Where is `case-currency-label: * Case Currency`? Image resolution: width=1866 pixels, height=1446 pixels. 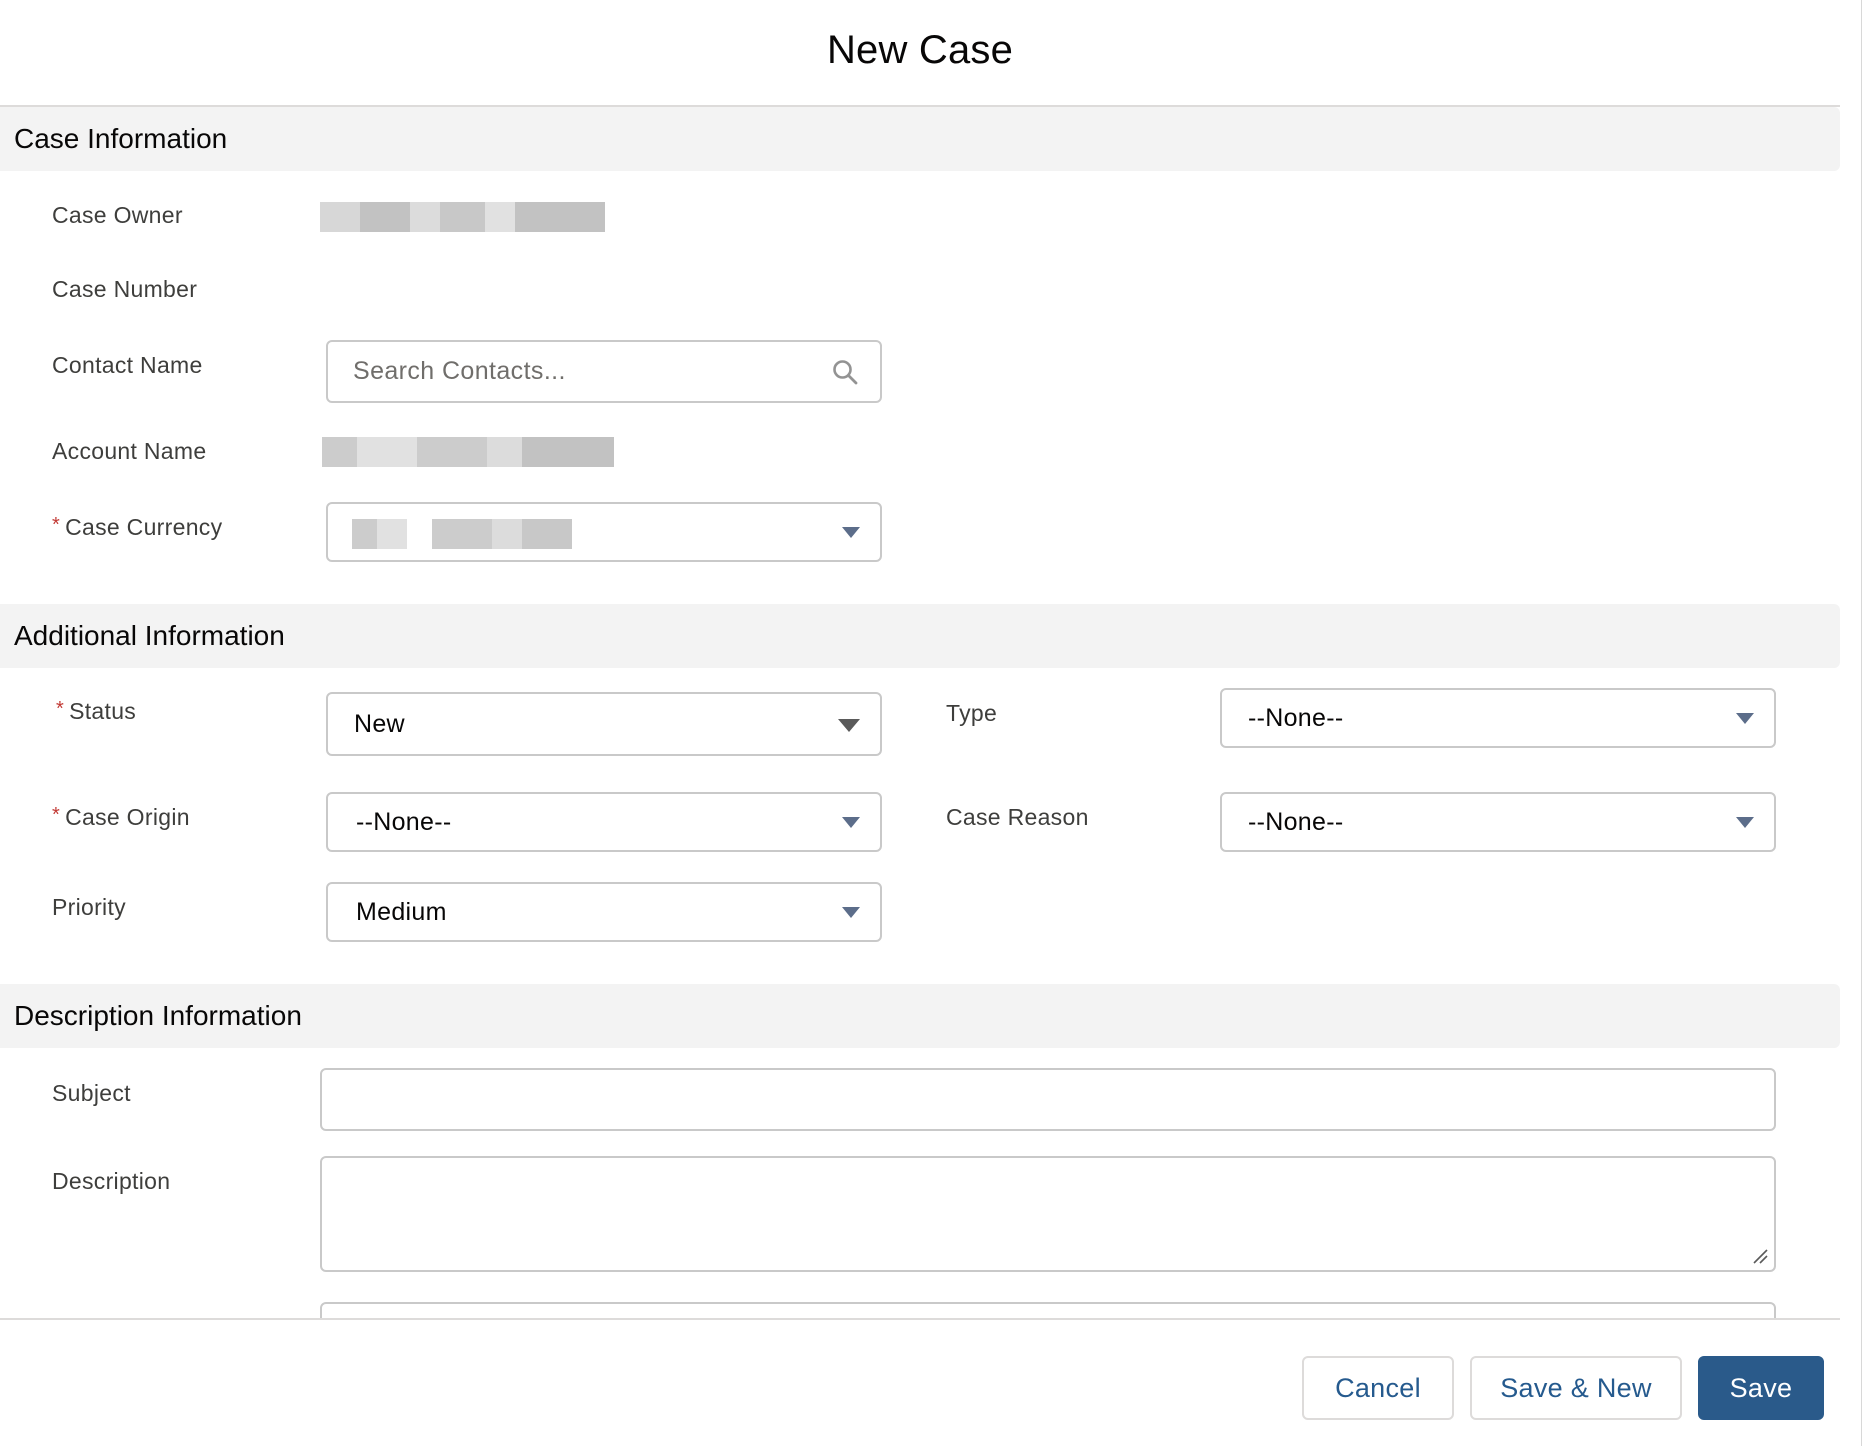
case-currency-label: * Case Currency is located at coordinates (137, 527).